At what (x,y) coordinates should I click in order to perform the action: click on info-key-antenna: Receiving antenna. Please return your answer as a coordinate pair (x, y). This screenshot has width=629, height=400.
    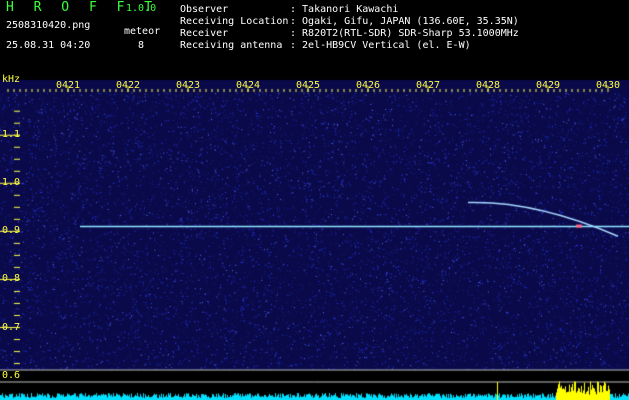
    Looking at the image, I should click on (231, 45).